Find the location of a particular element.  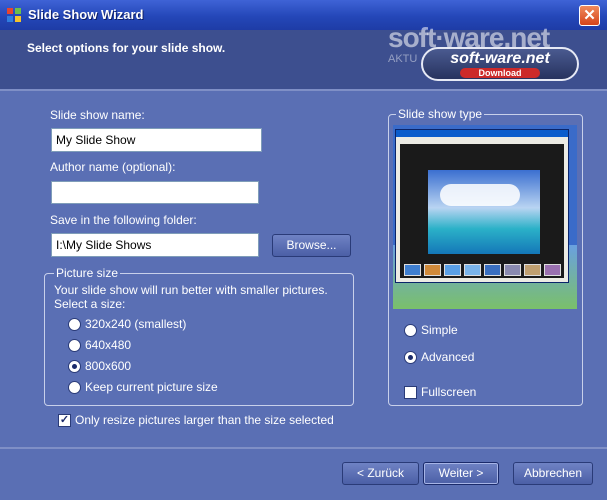

window-title: Slide Show Wizard is located at coordinates (86, 14).